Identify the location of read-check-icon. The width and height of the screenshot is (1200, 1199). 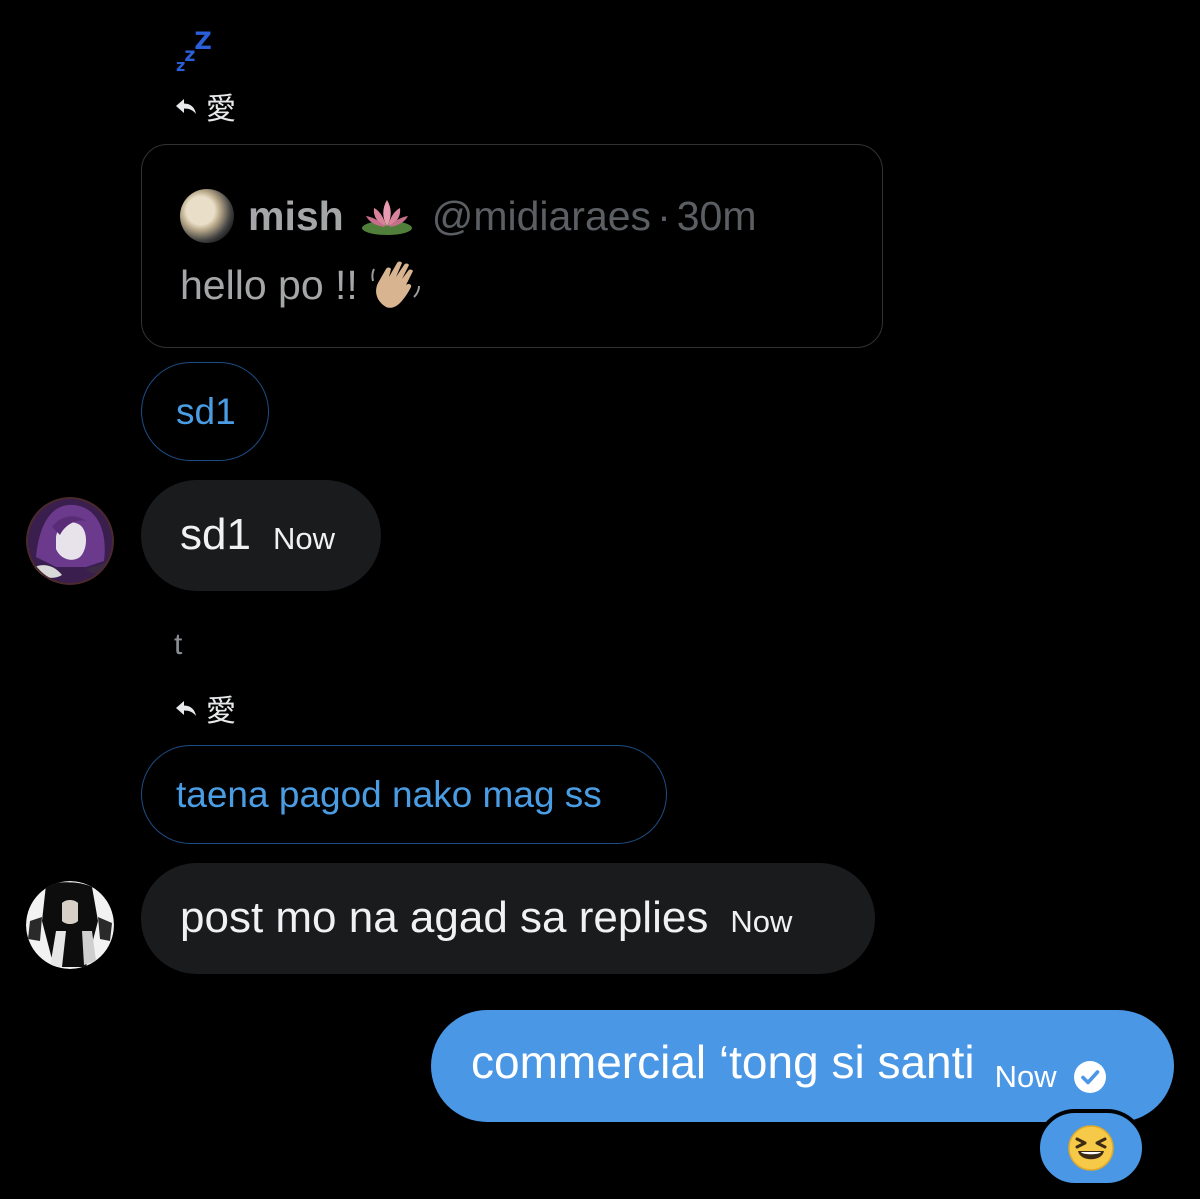
(1089, 1077).